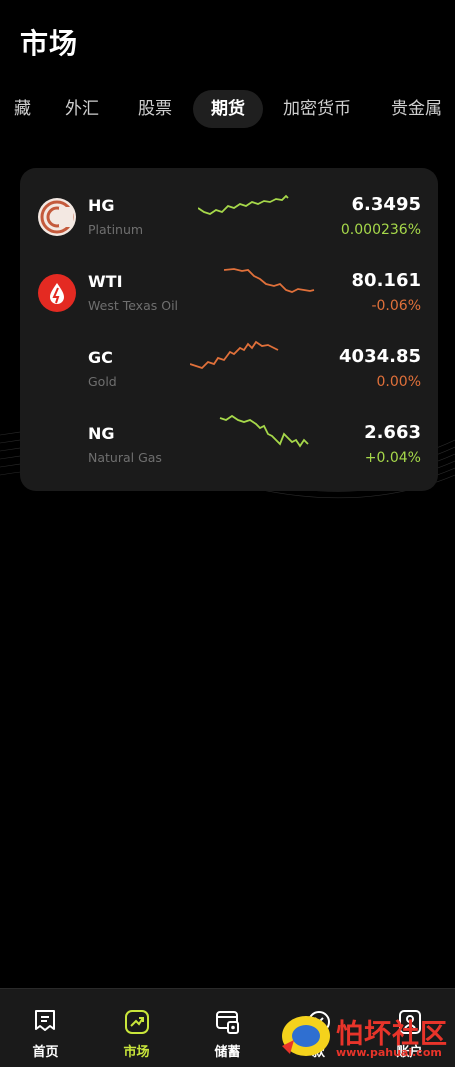 The image size is (455, 1067). I want to click on futures-price: 2.663, so click(392, 432).